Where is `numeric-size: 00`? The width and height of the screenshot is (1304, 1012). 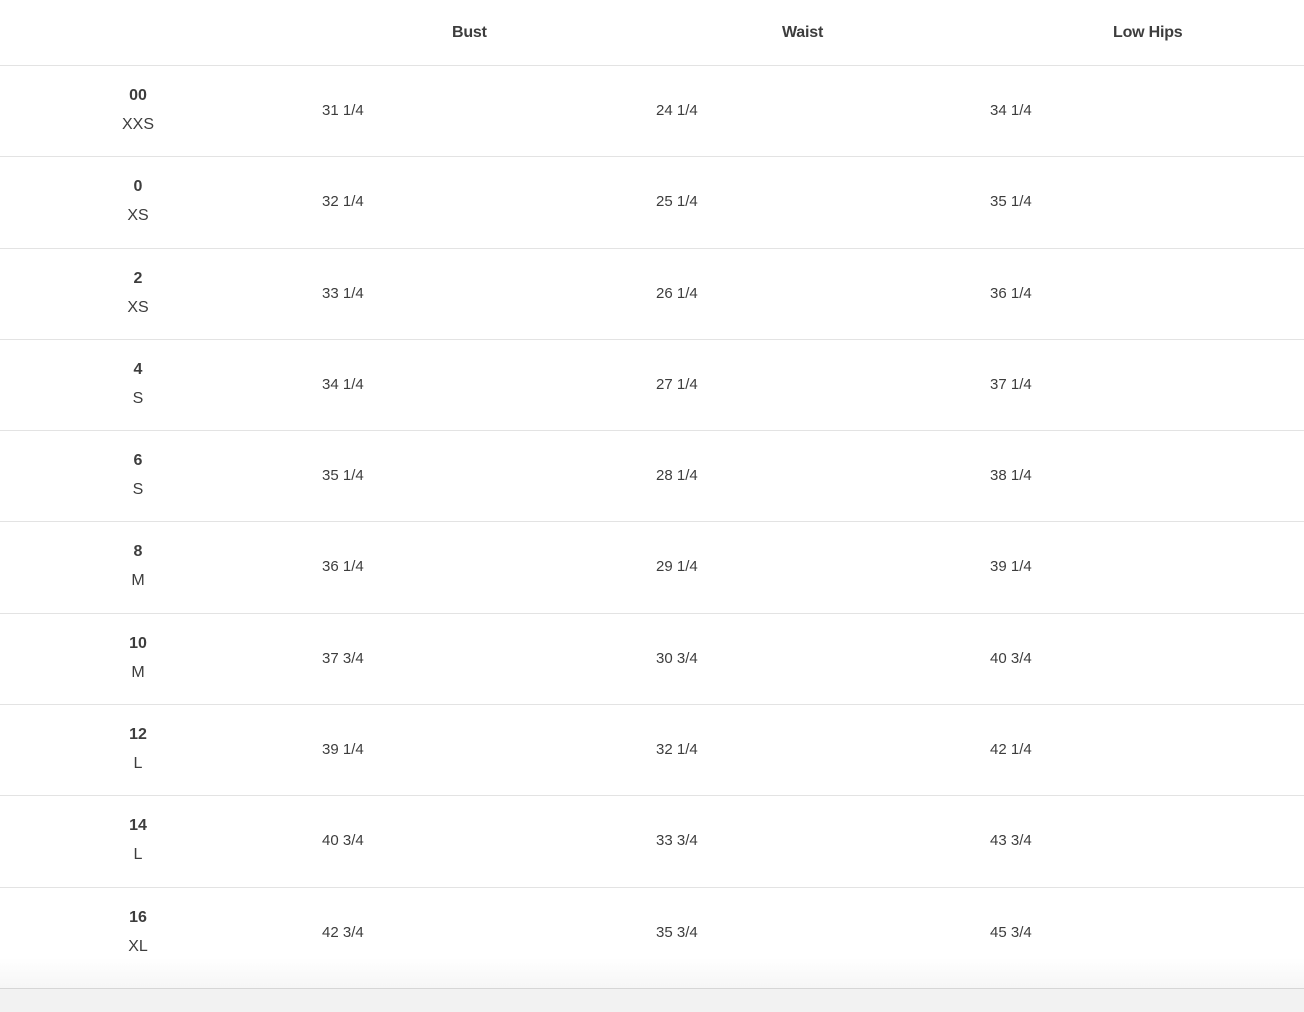 numeric-size: 00 is located at coordinates (138, 95).